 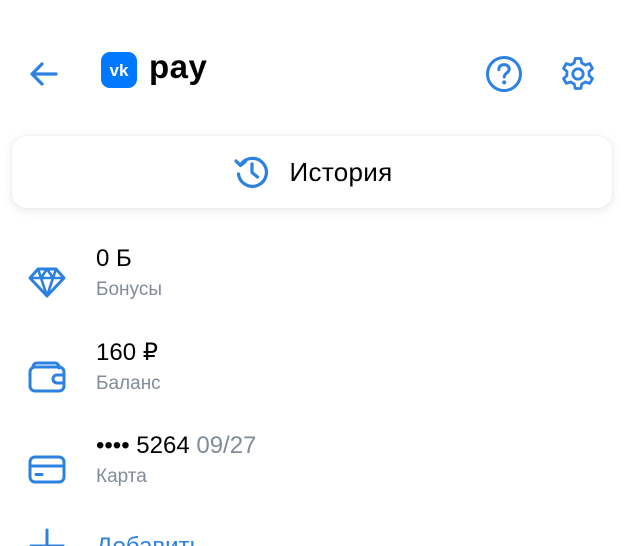 What do you see at coordinates (252, 172) in the screenshot?
I see `history-clock-icon` at bounding box center [252, 172].